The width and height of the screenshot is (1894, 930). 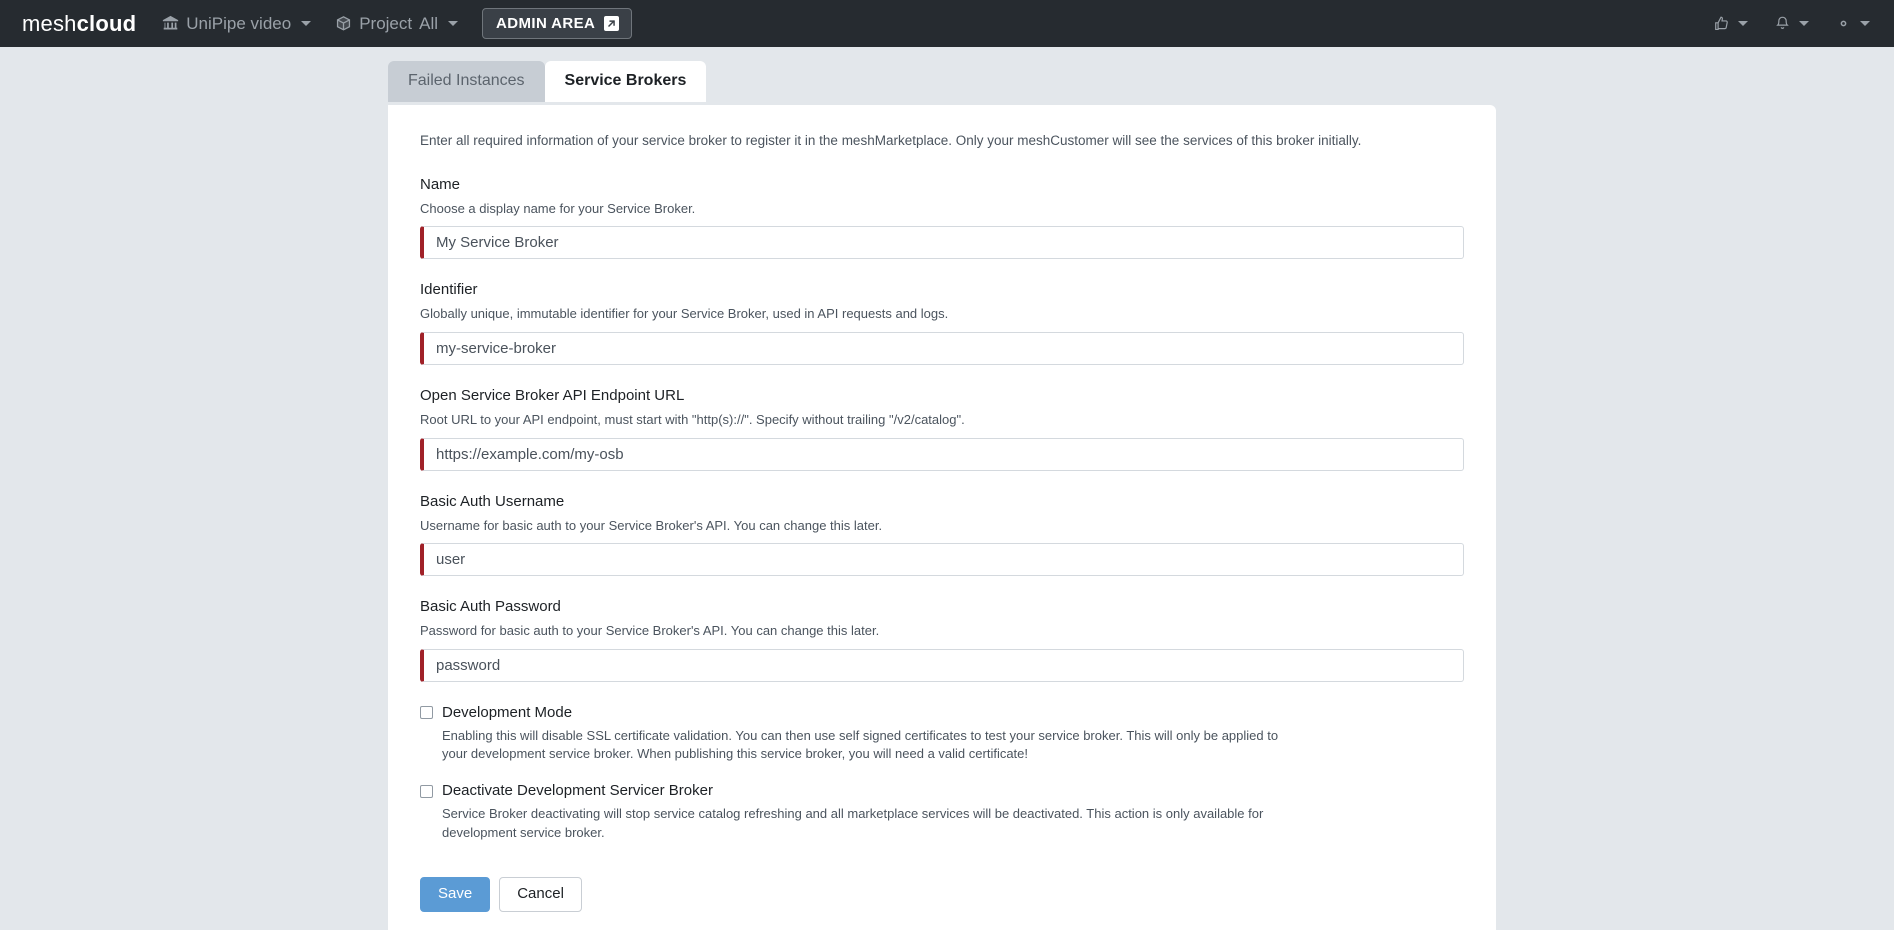 I want to click on tab-service-brokers: Service Brokers, so click(x=625, y=81).